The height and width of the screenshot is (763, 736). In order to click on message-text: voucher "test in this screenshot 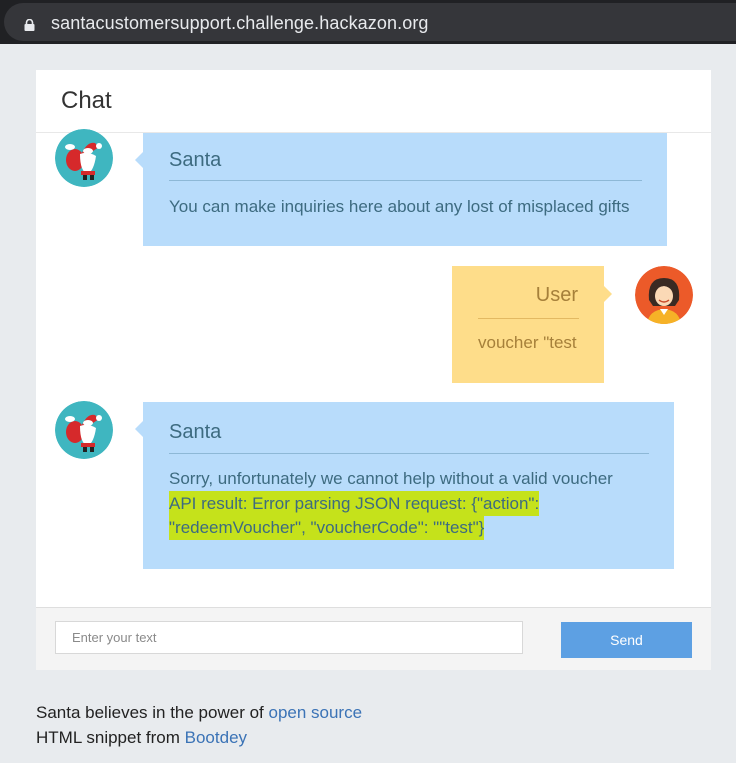, I will do `click(527, 342)`.